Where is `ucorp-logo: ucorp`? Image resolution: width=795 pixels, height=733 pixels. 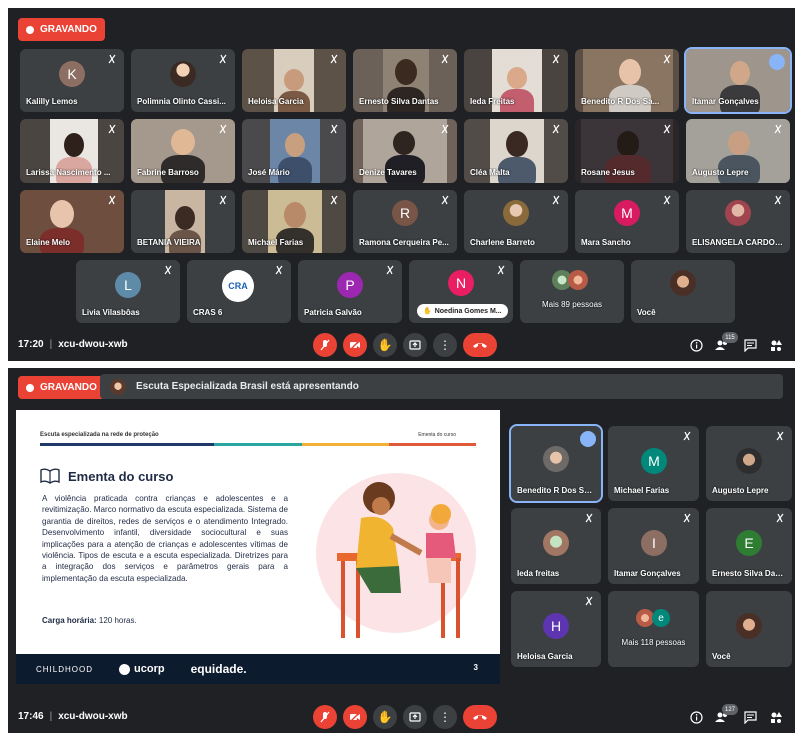
ucorp-logo: ucorp is located at coordinates (142, 669).